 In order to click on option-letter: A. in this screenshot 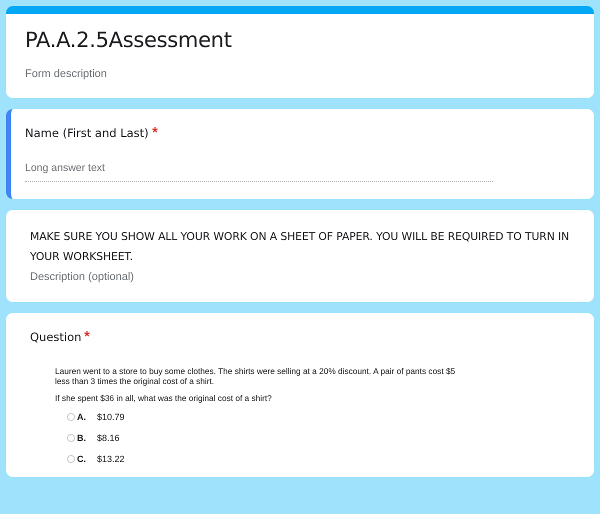, I will do `click(82, 417)`.